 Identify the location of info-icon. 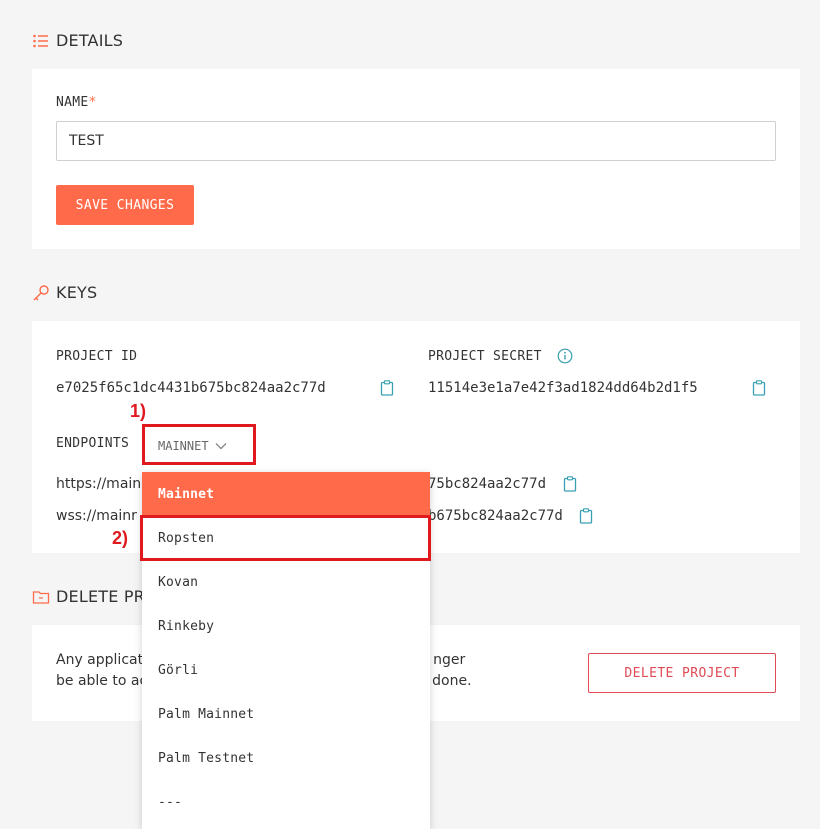
(565, 356).